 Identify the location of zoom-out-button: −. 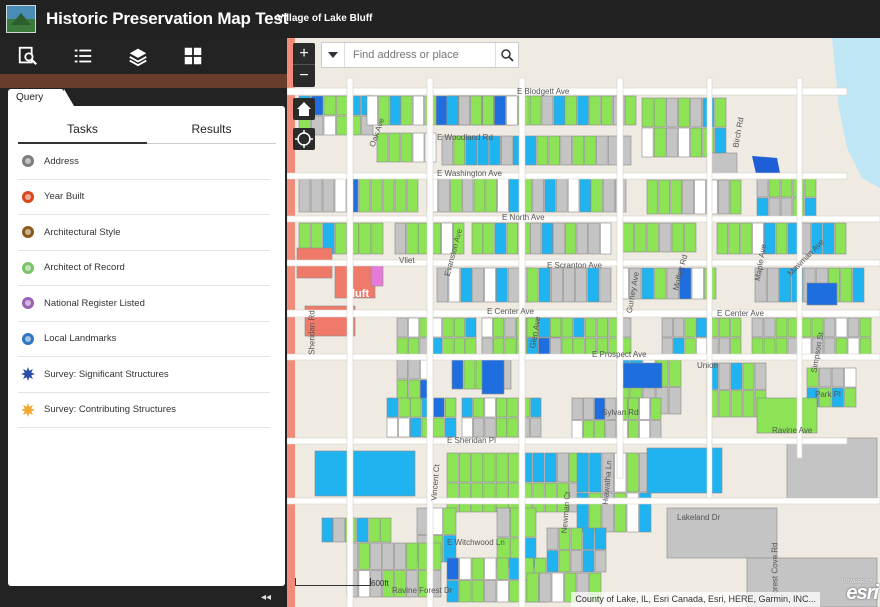
(304, 76).